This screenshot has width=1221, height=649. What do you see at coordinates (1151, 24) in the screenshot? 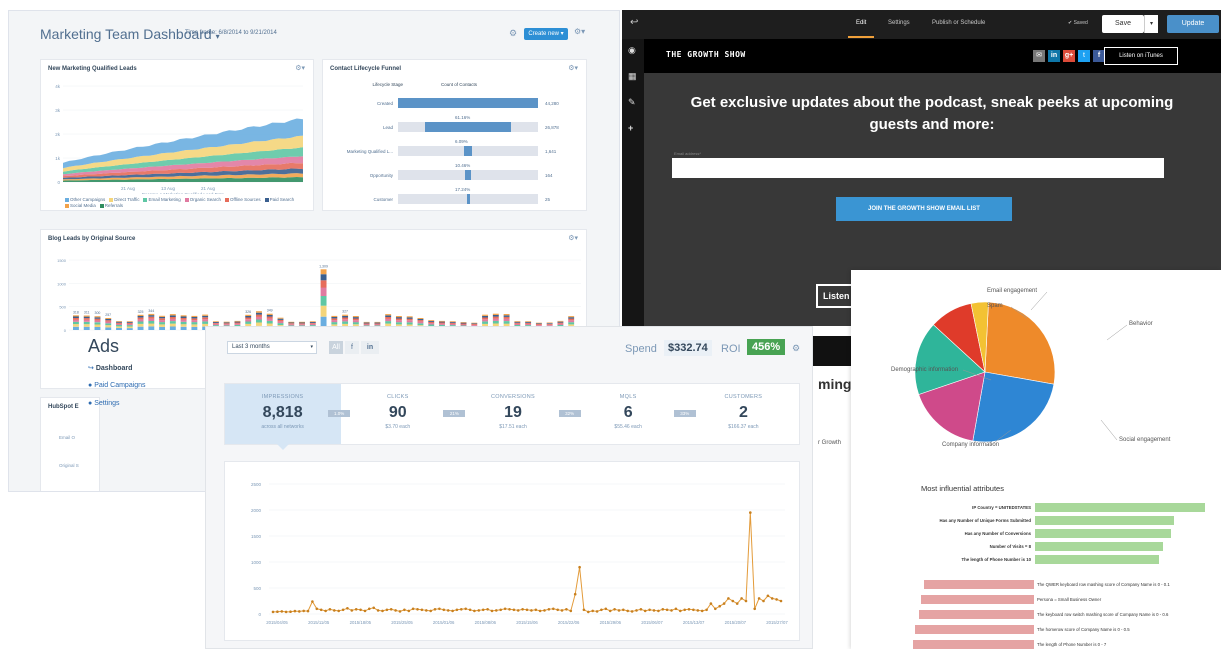
I see `save-dropdown-icon: ▾` at bounding box center [1151, 24].